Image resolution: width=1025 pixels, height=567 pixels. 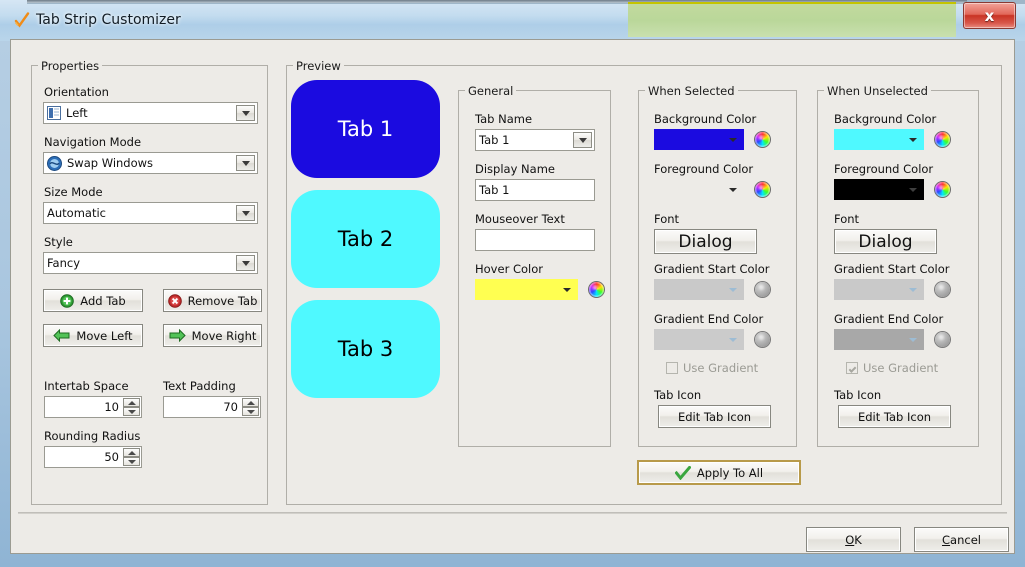 I want to click on rounding-radius-spinner: 50, so click(x=93, y=457).